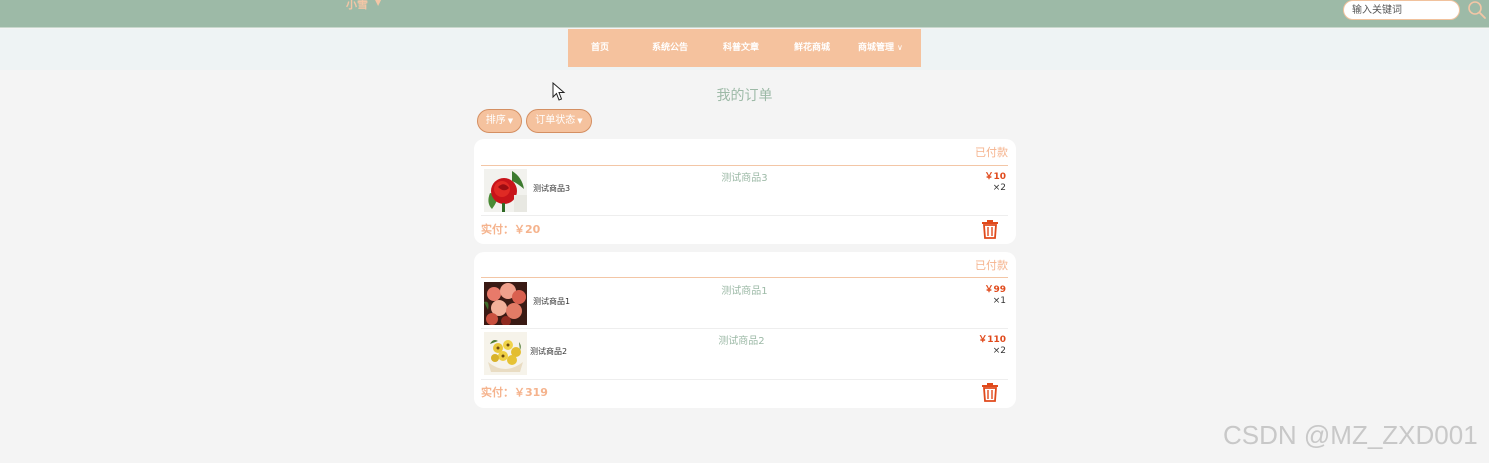  Describe the element at coordinates (600, 48) in the screenshot. I see `nav-item-home: 首页` at that location.